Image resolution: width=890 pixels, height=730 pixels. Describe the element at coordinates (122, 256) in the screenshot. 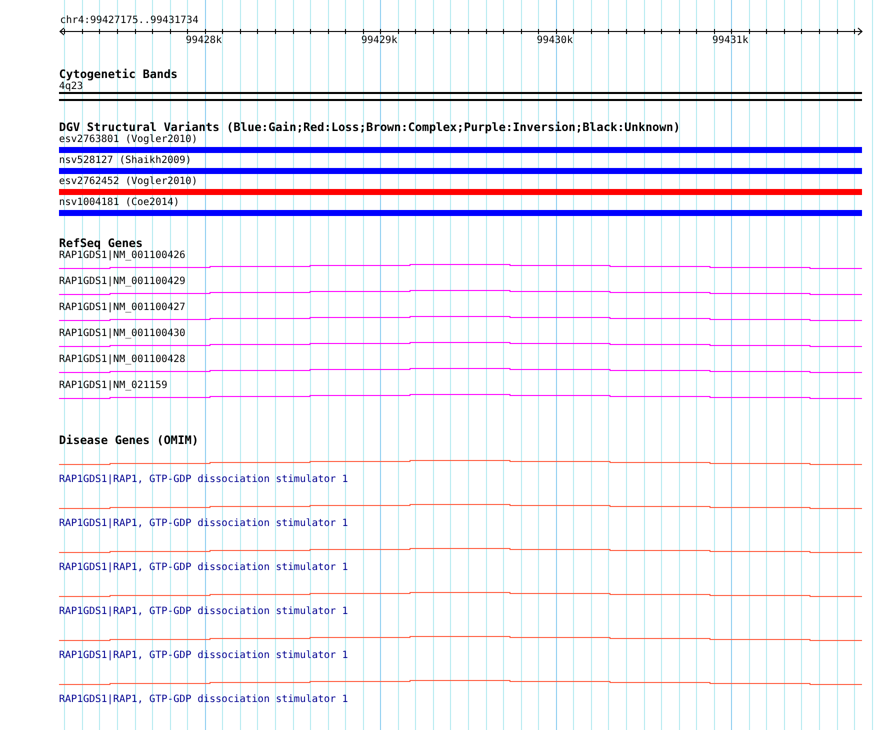

I see `gene-label: RAP1GDS1|NM_001100426` at that location.